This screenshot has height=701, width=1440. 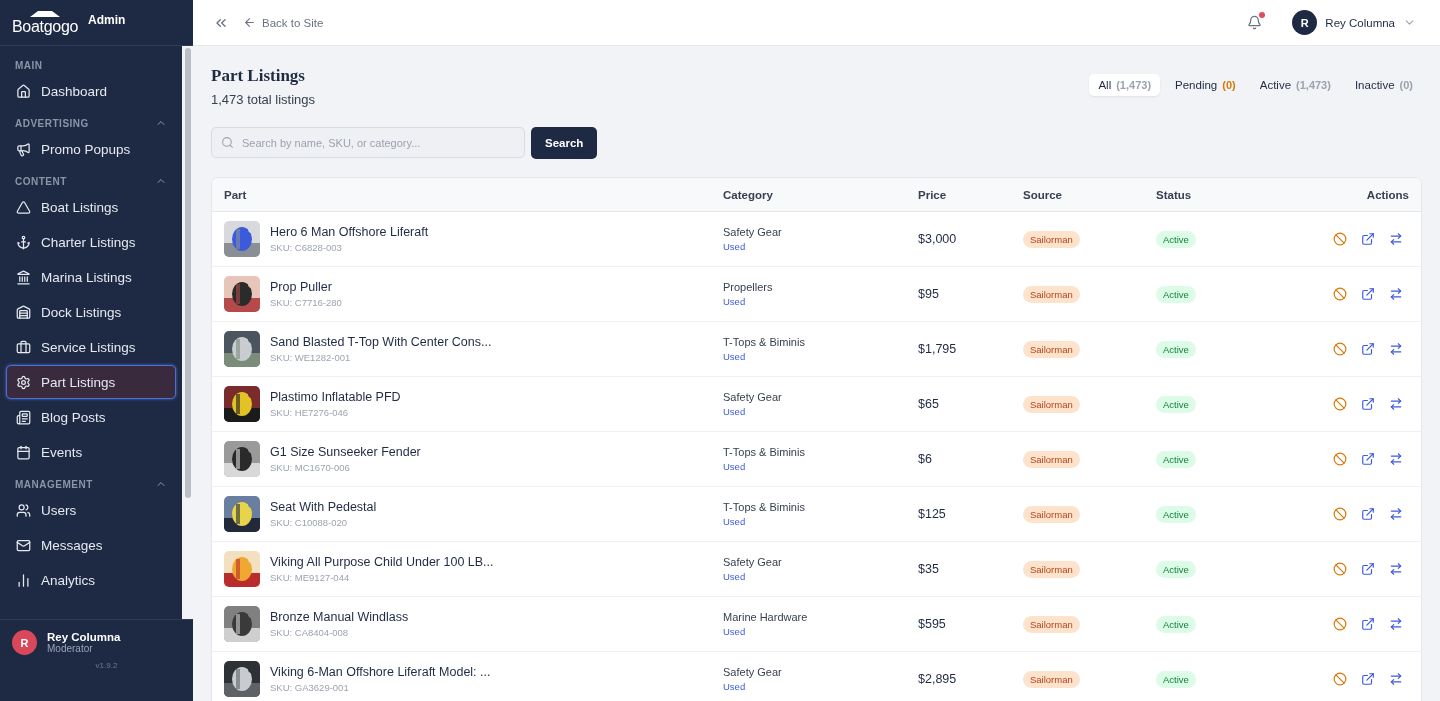 What do you see at coordinates (62, 452) in the screenshot?
I see `sidebar-item-label: Events` at bounding box center [62, 452].